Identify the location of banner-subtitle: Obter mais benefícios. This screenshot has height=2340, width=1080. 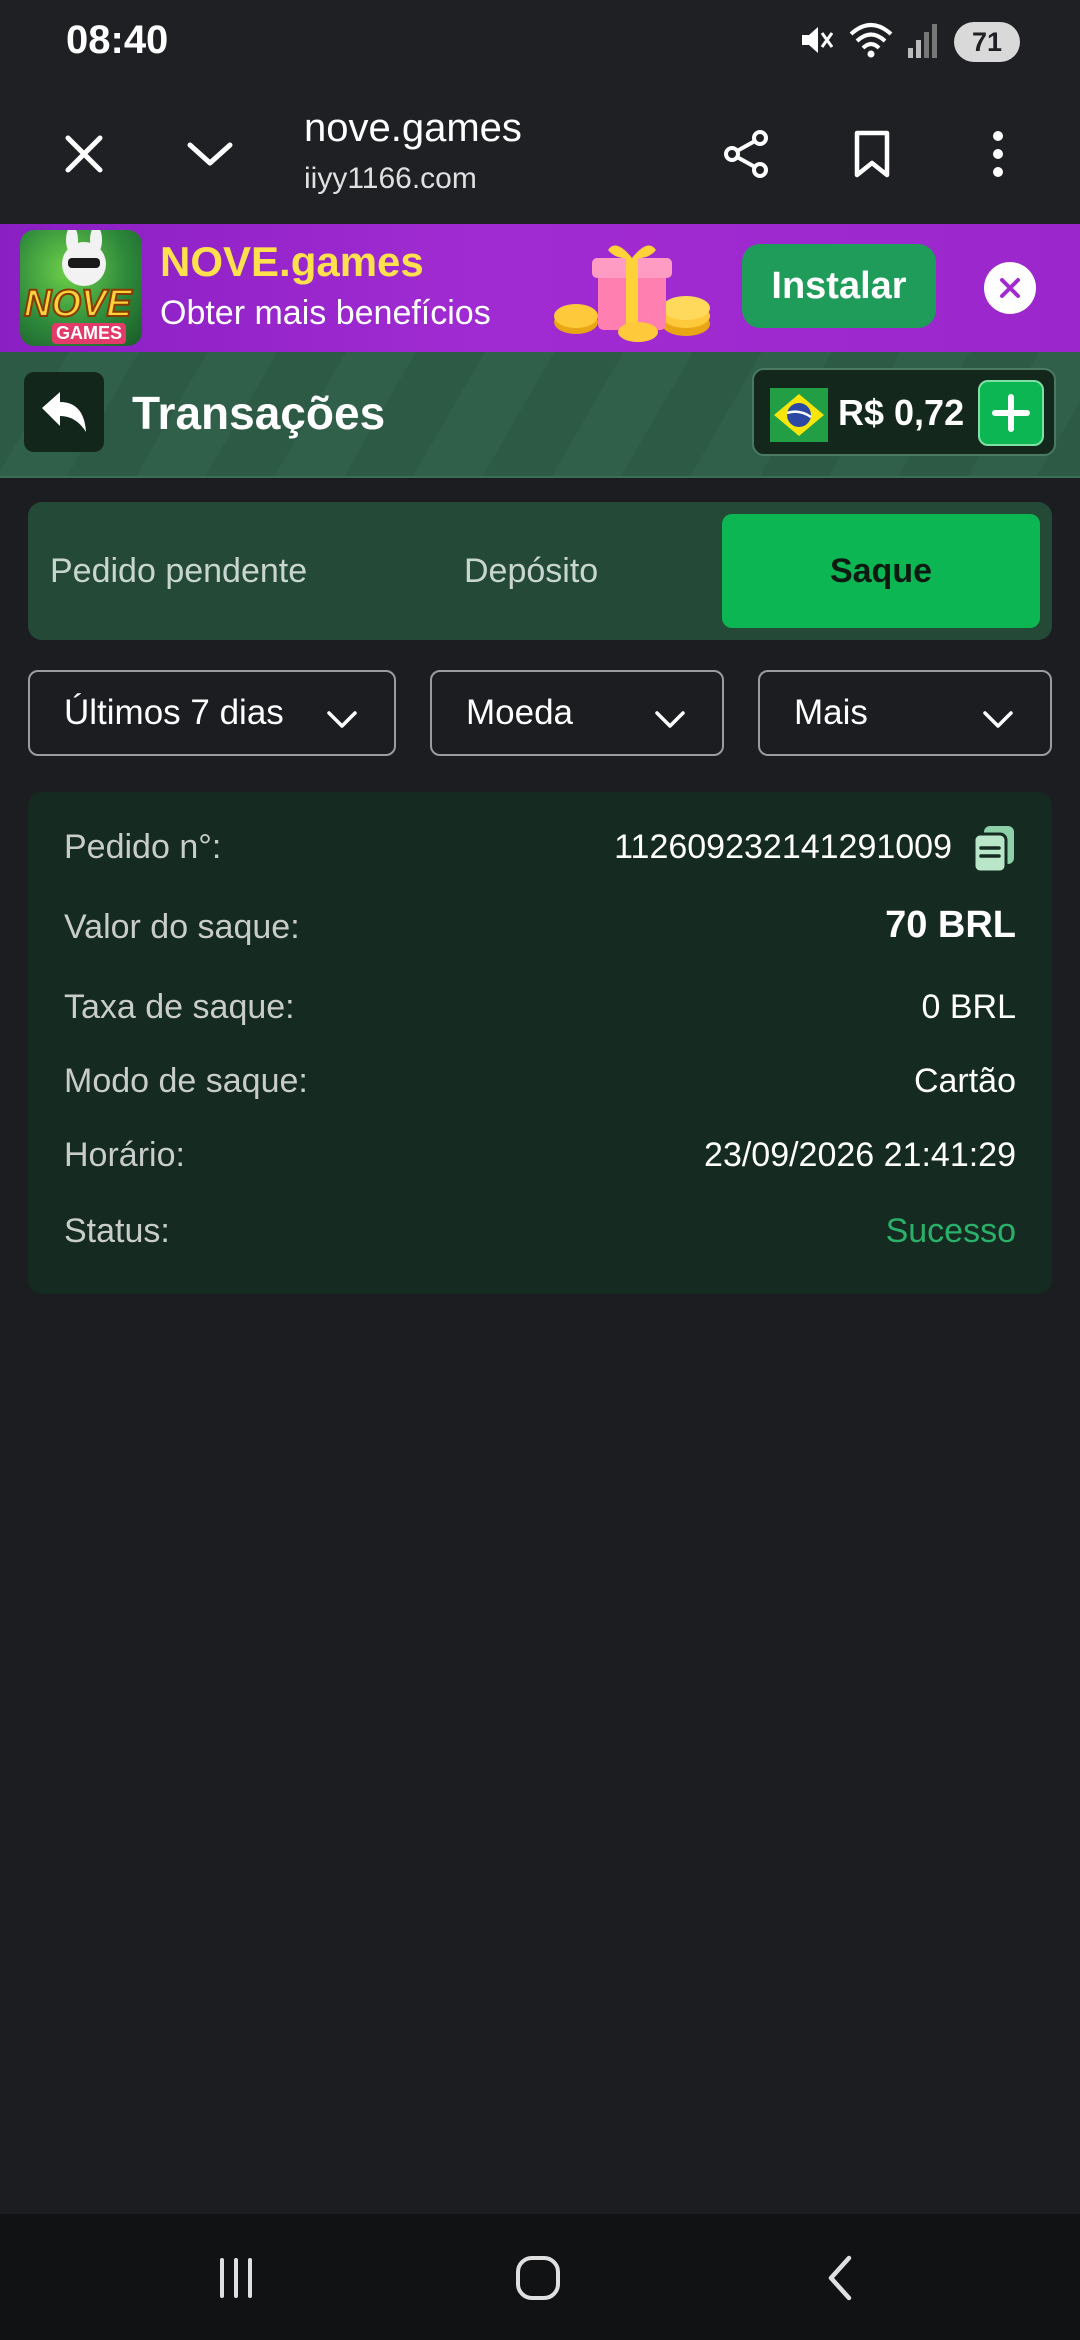
(325, 313).